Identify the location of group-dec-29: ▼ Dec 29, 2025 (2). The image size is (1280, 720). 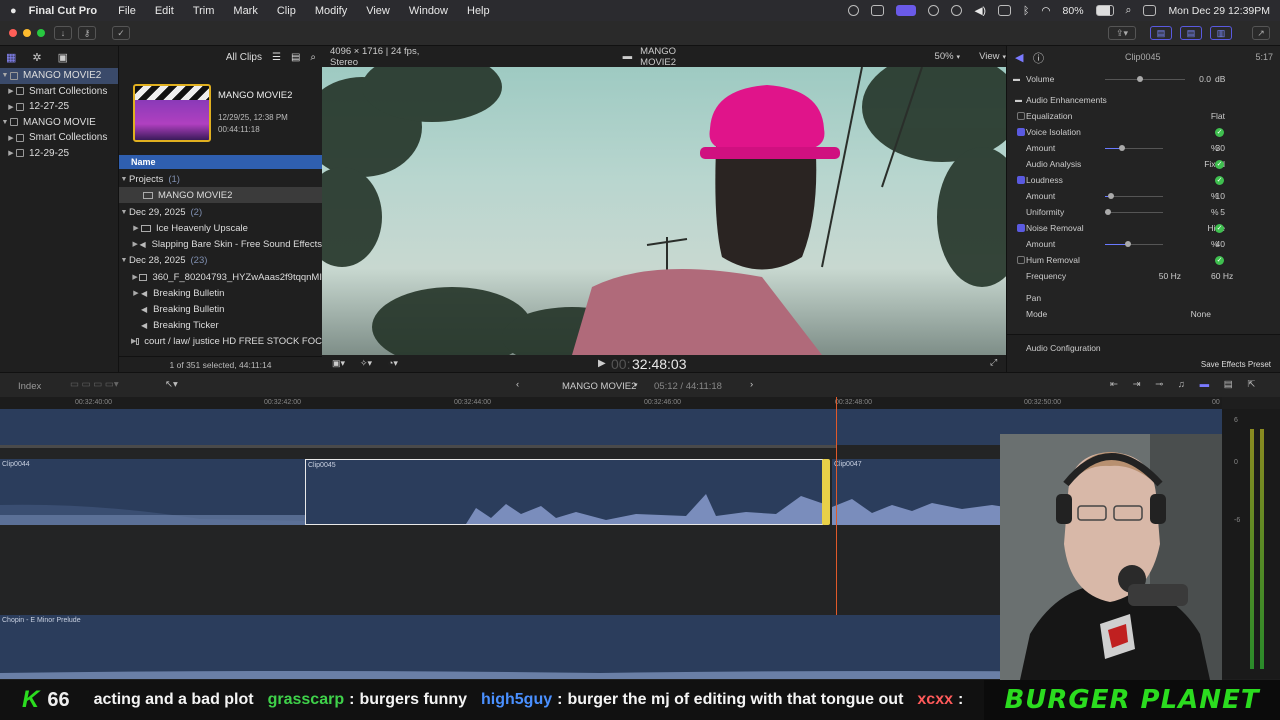
(220, 212).